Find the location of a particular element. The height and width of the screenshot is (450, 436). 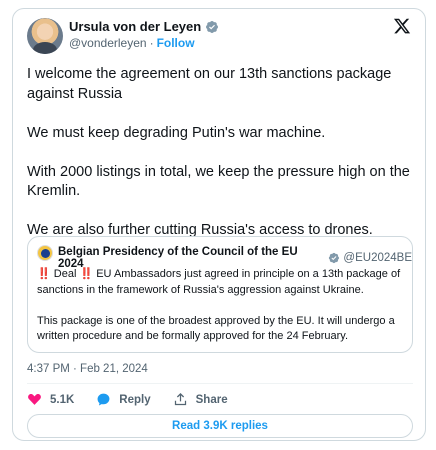

tweet-timestamp: 4:37 PM · Feb 21, 2024 is located at coordinates (87, 369).